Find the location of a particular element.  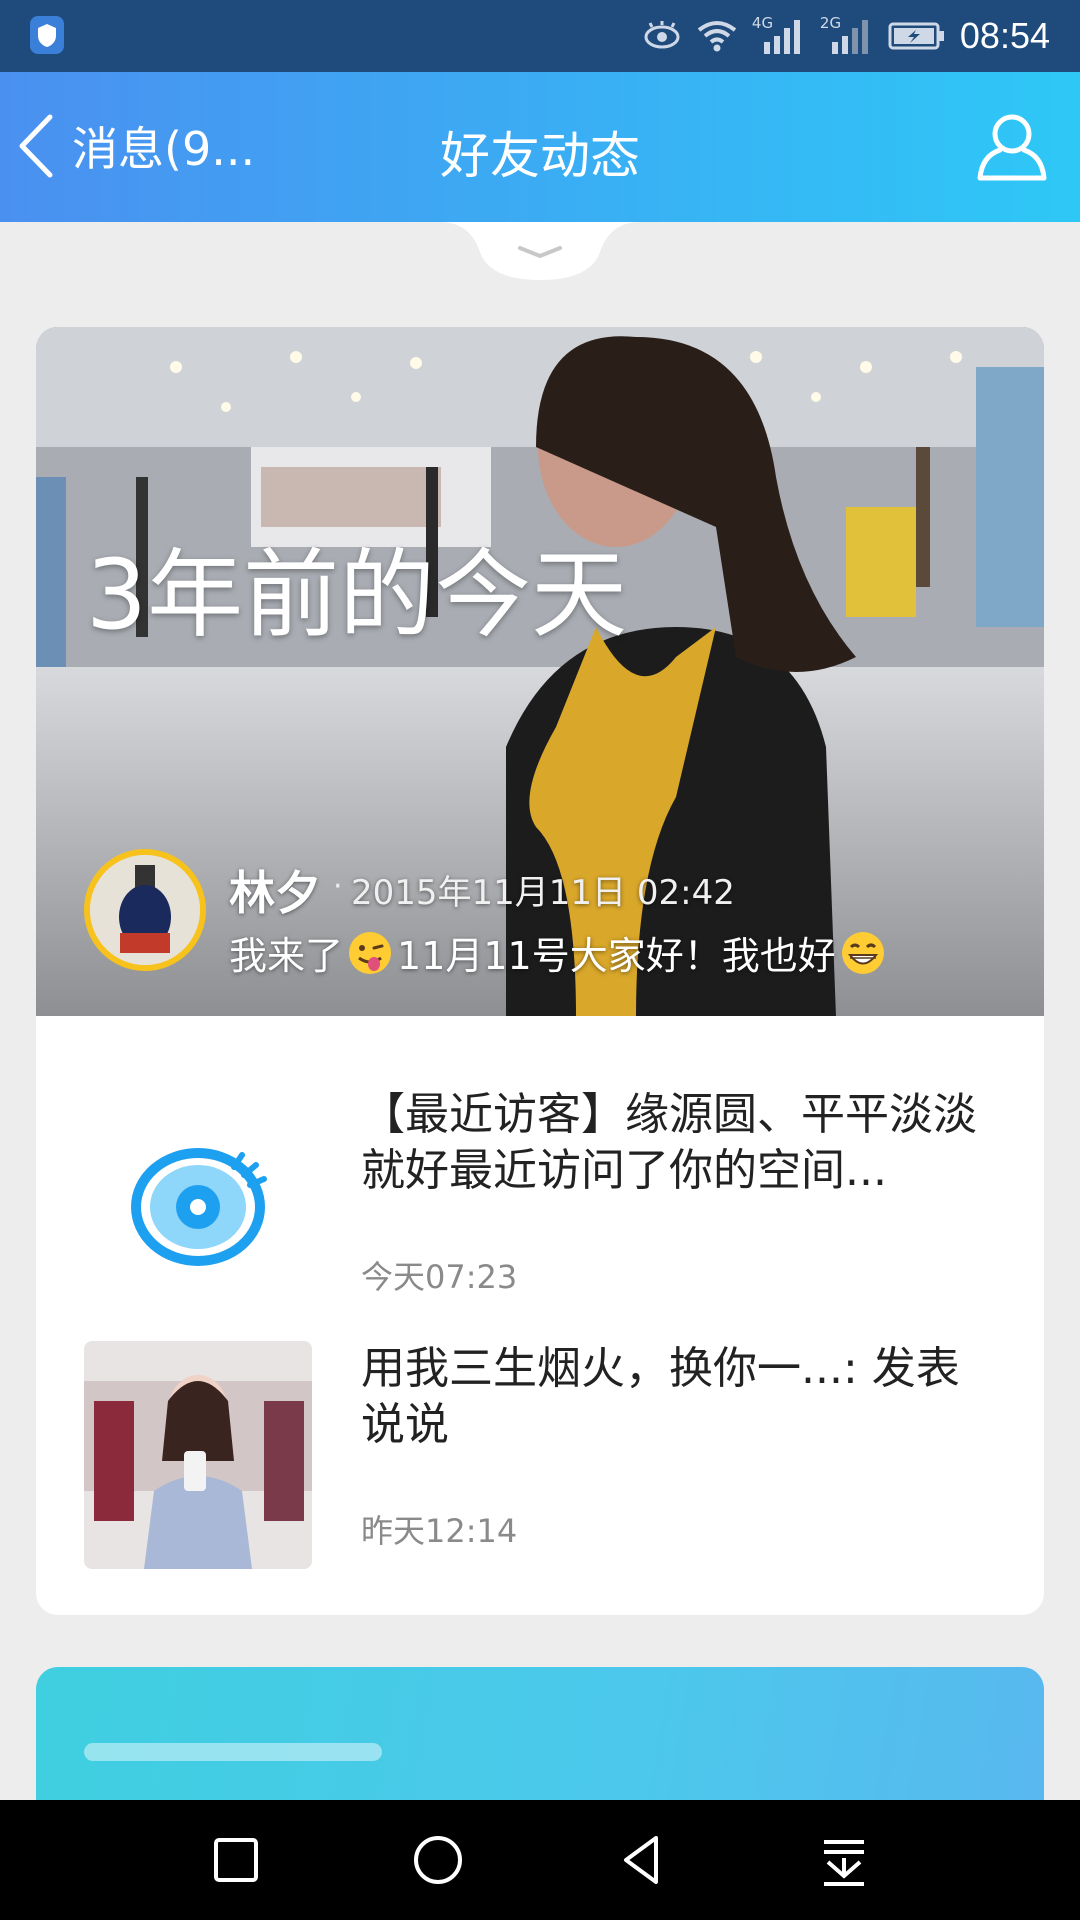

header-bar: 消息(9... 好友动态 is located at coordinates (540, 147).